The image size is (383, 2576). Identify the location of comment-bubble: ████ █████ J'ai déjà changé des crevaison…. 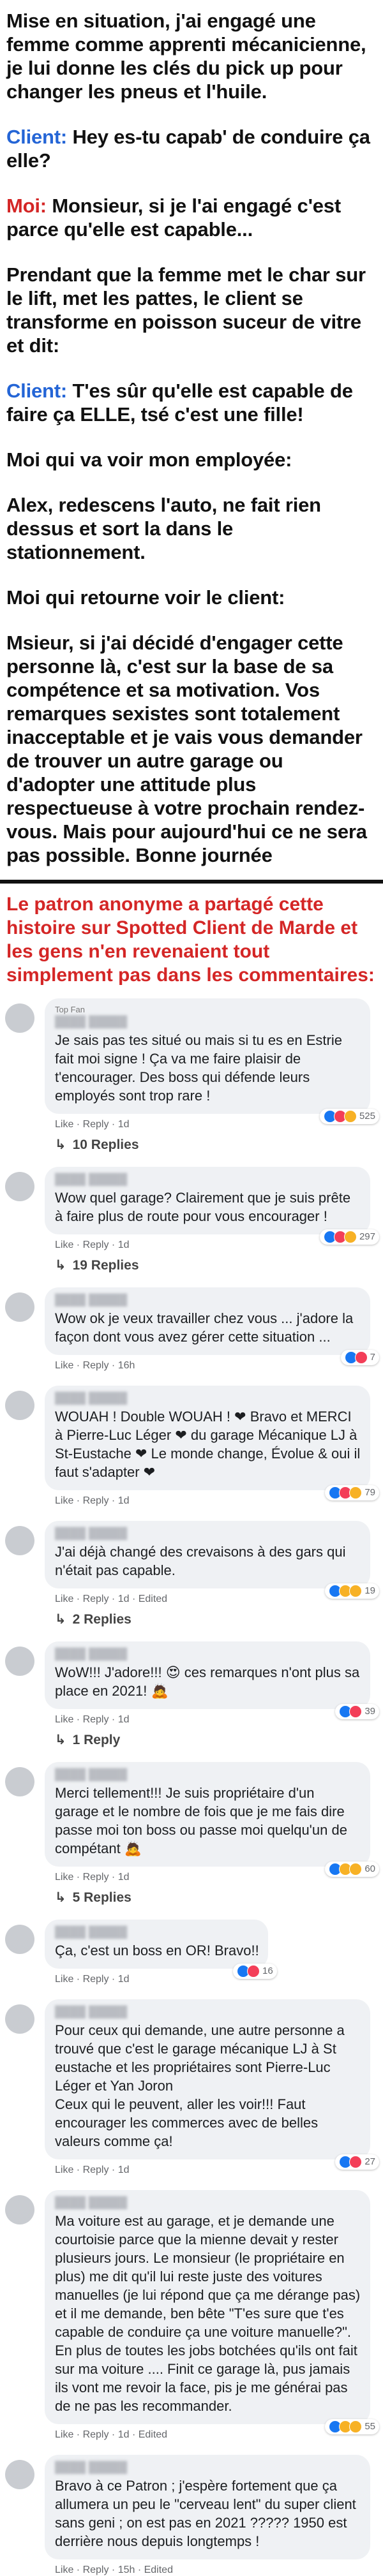
(212, 1560).